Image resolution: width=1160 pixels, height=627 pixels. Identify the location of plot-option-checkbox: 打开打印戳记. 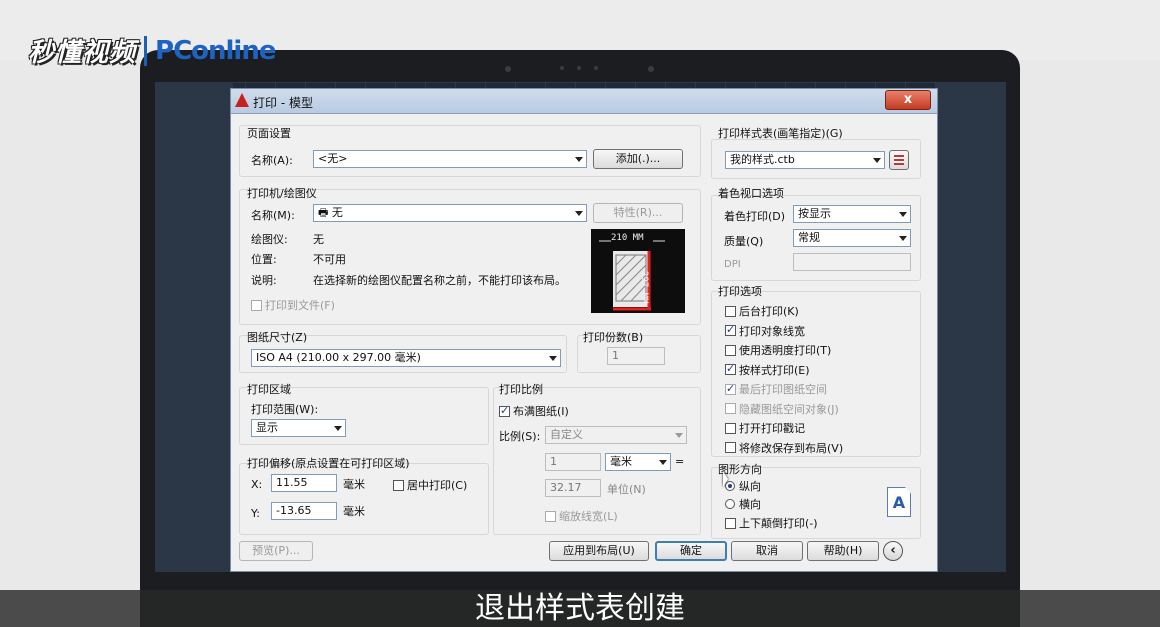
(765, 428).